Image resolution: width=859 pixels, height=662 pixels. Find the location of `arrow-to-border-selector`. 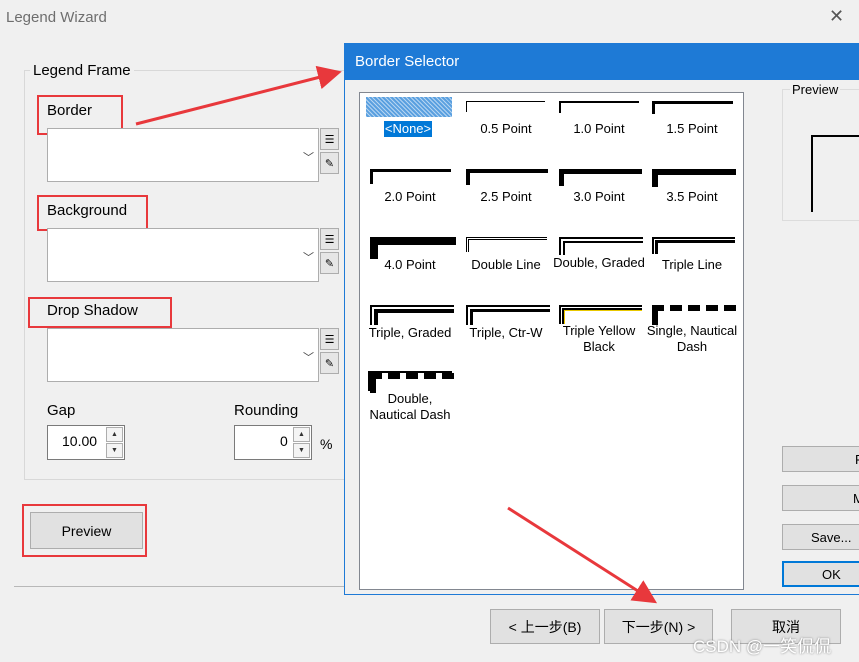

arrow-to-border-selector is located at coordinates (238, 95).